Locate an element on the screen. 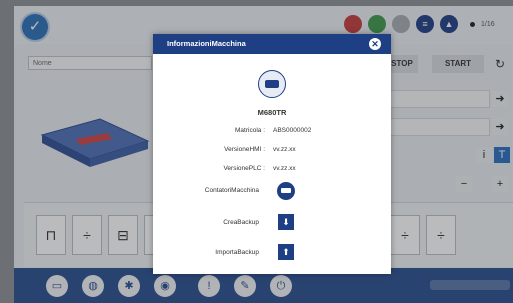 The height and width of the screenshot is (303, 513). download-icon: ⬇ is located at coordinates (286, 222).